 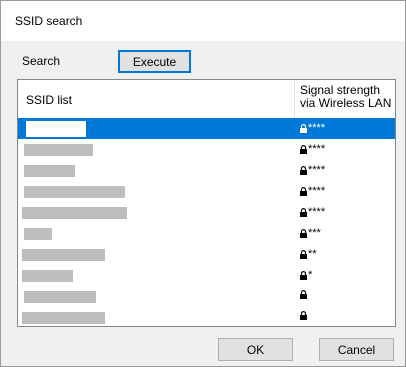 I want to click on signal-cell: **, so click(x=308, y=254).